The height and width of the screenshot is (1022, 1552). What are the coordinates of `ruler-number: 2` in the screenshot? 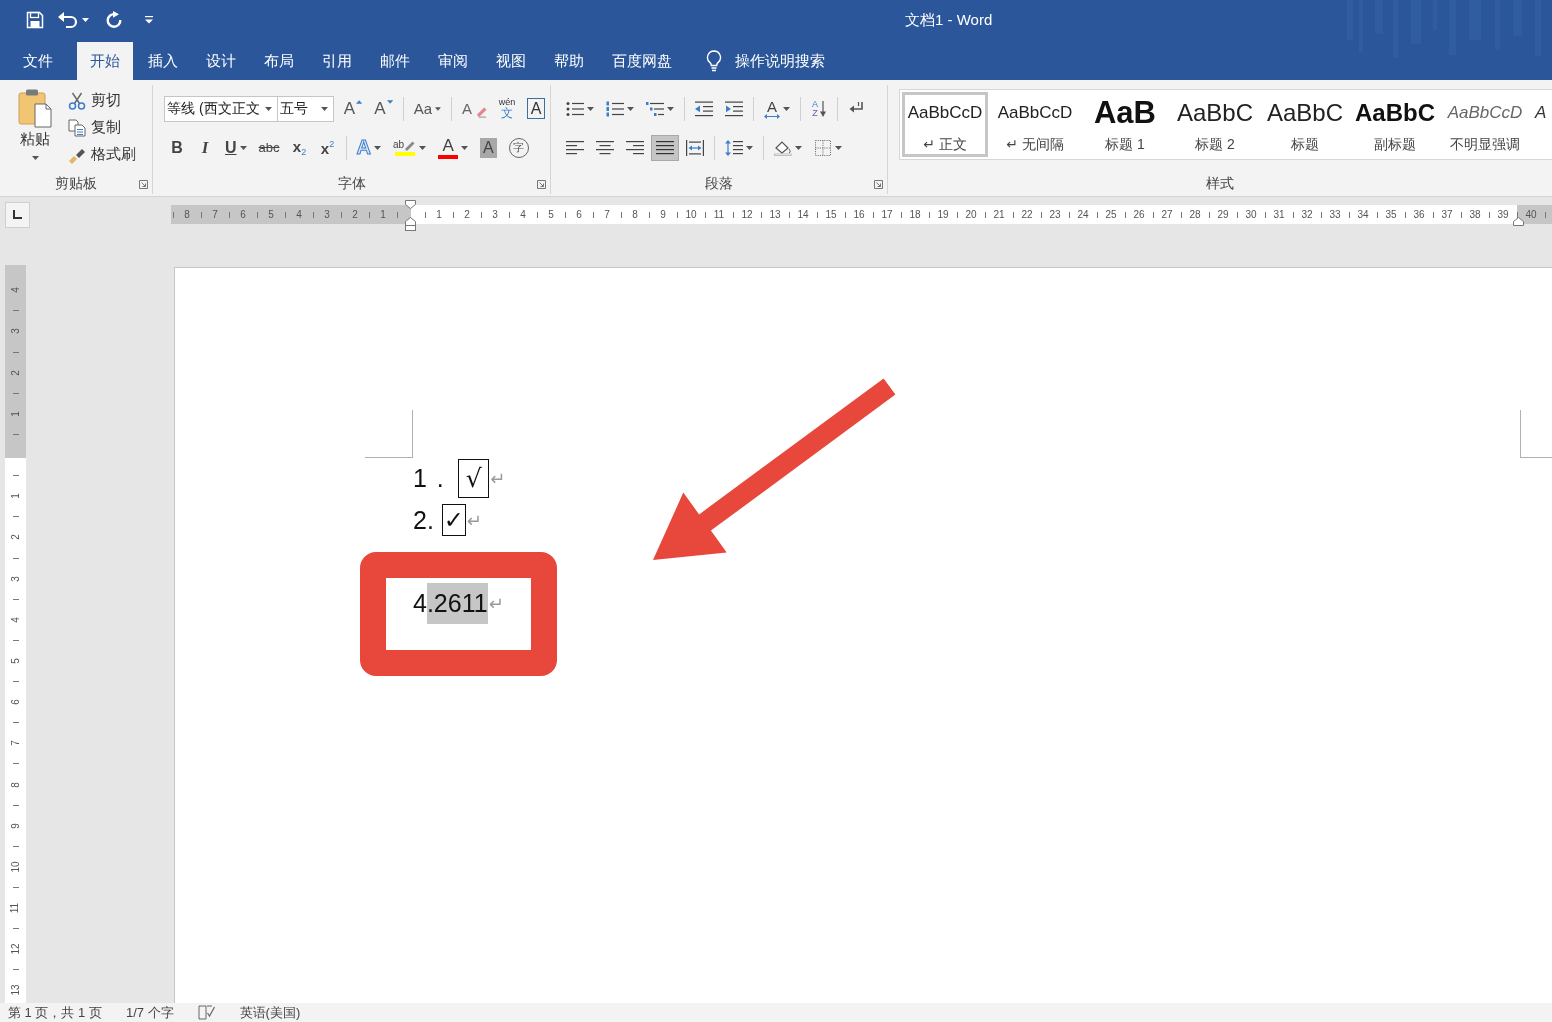 It's located at (355, 215).